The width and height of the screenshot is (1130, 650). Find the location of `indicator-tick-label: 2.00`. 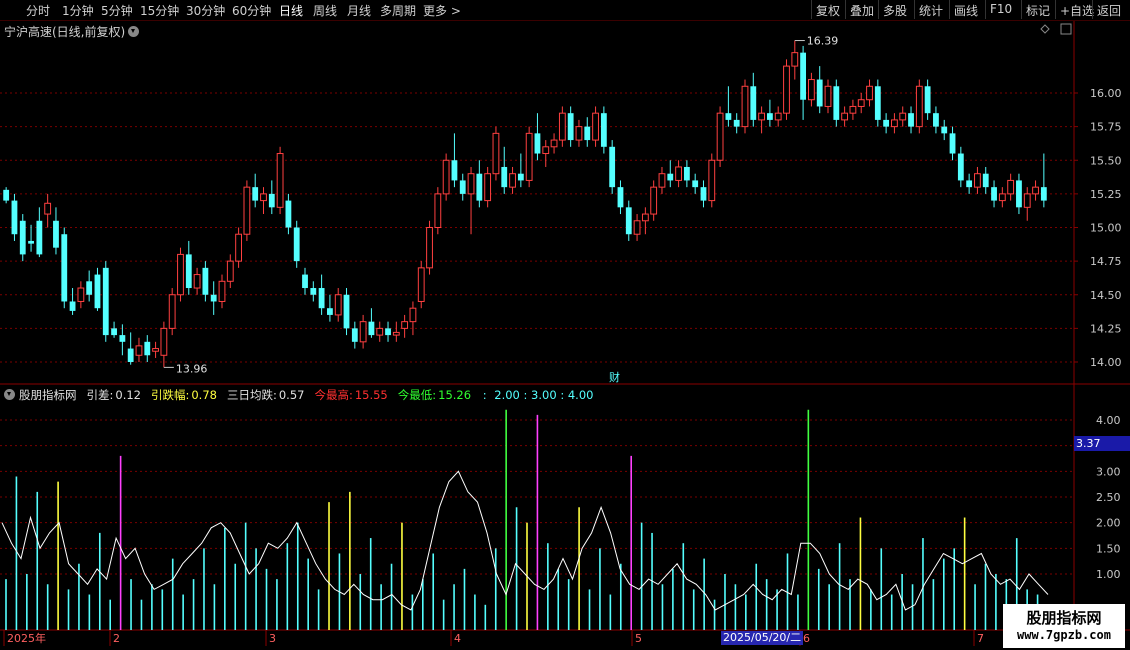

indicator-tick-label: 2.00 is located at coordinates (1108, 523).